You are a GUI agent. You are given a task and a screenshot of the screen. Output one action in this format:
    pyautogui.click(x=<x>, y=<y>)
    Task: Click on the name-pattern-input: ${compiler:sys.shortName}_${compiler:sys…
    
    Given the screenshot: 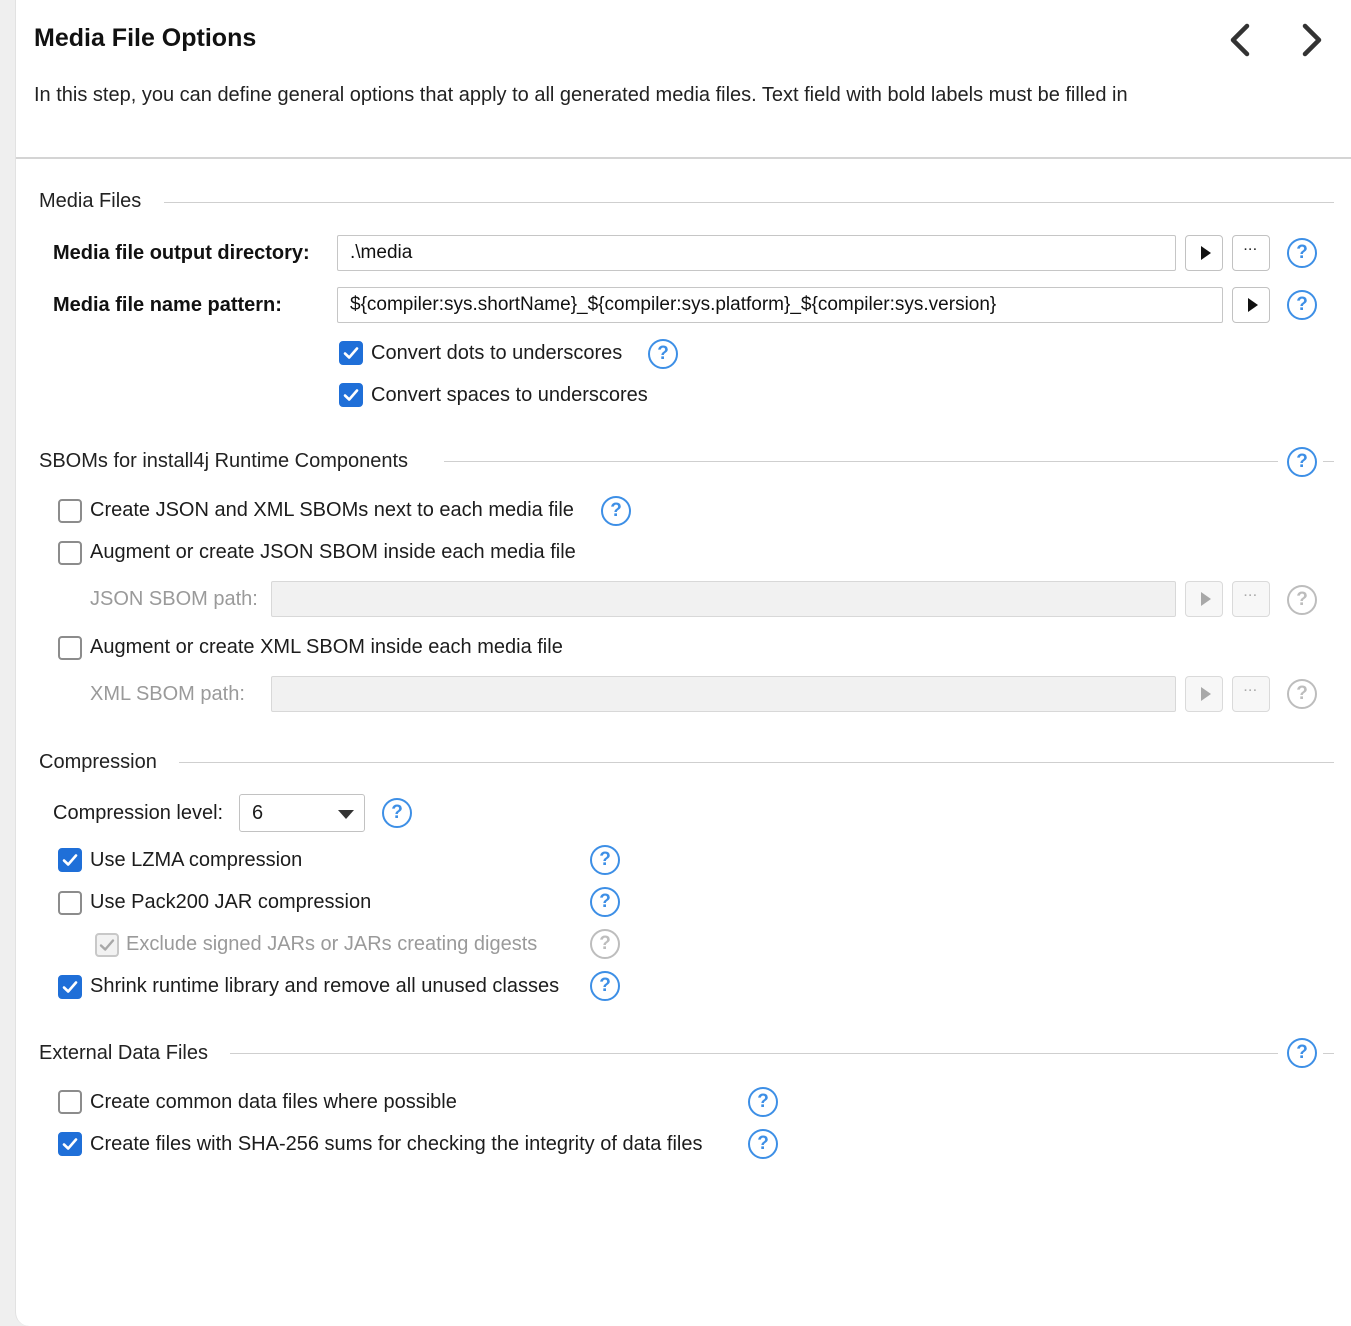 What is the action you would take?
    pyautogui.click(x=780, y=305)
    